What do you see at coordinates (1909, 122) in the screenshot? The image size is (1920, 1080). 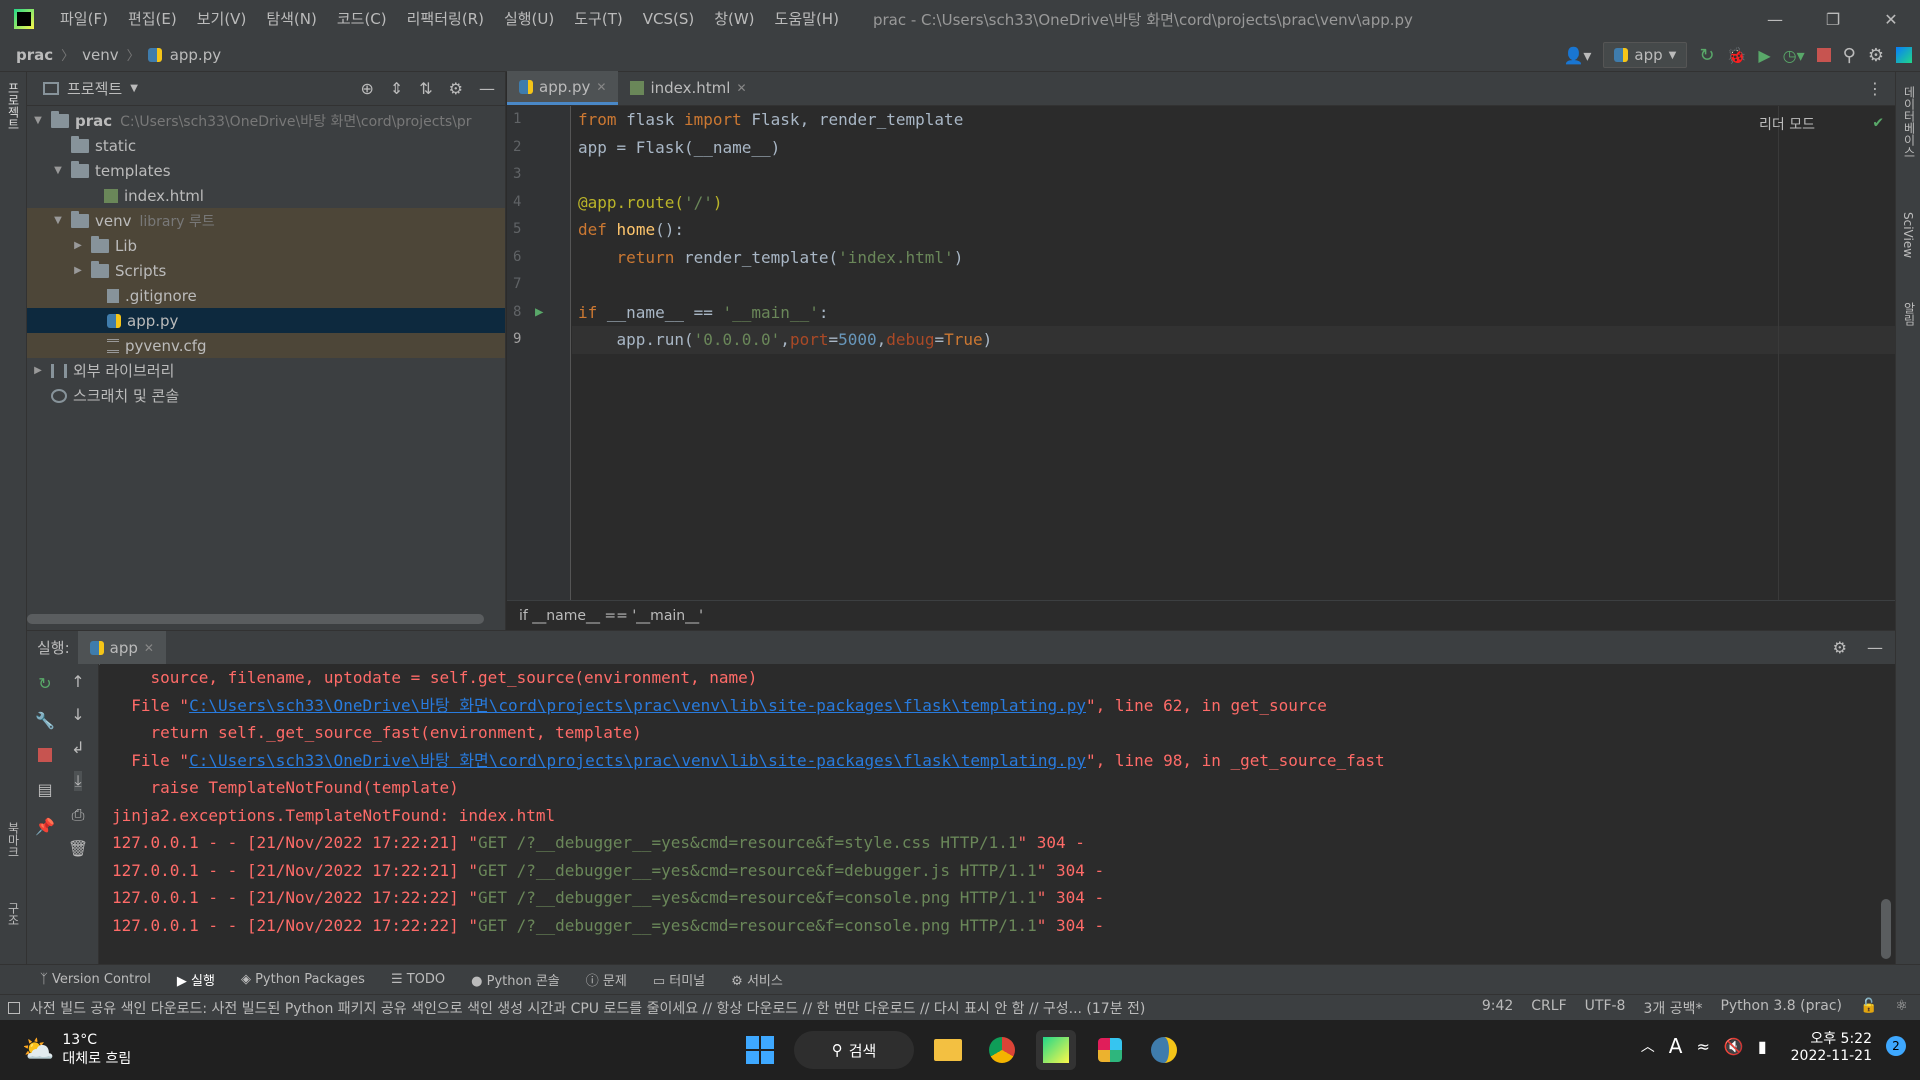 I see `database-tool-tab: 데이터베이스` at bounding box center [1909, 122].